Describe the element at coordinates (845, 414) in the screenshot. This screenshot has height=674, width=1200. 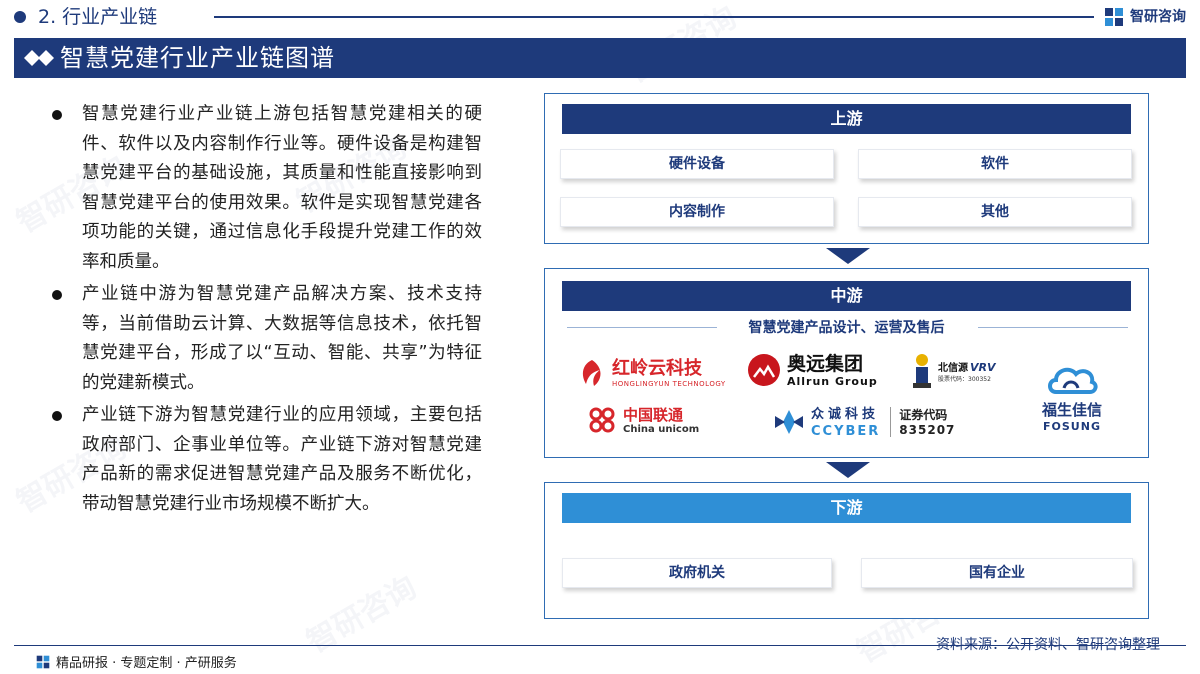
I see `ccyber-name: 众诚科技` at that location.